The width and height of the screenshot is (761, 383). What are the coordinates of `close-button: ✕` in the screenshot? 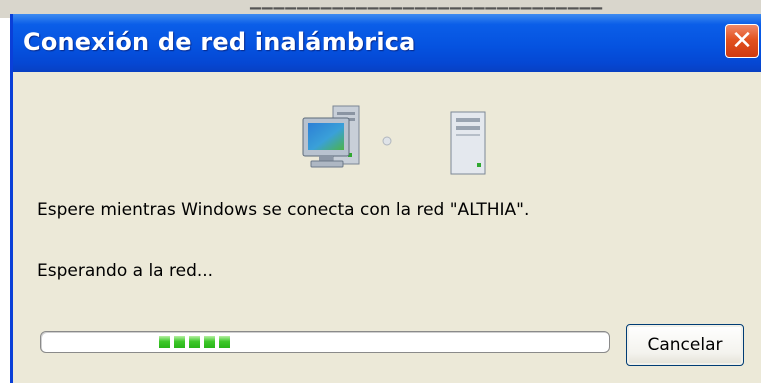 It's located at (742, 41).